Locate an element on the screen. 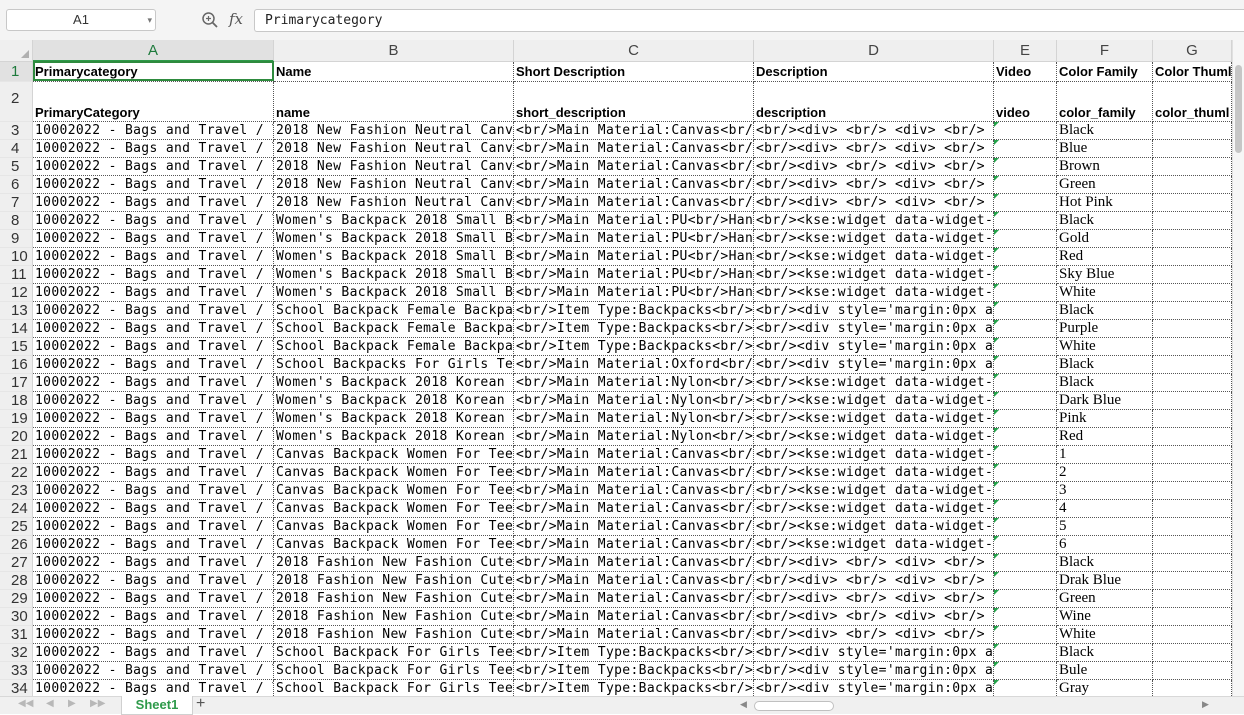  cell-g31 is located at coordinates (1192, 635).